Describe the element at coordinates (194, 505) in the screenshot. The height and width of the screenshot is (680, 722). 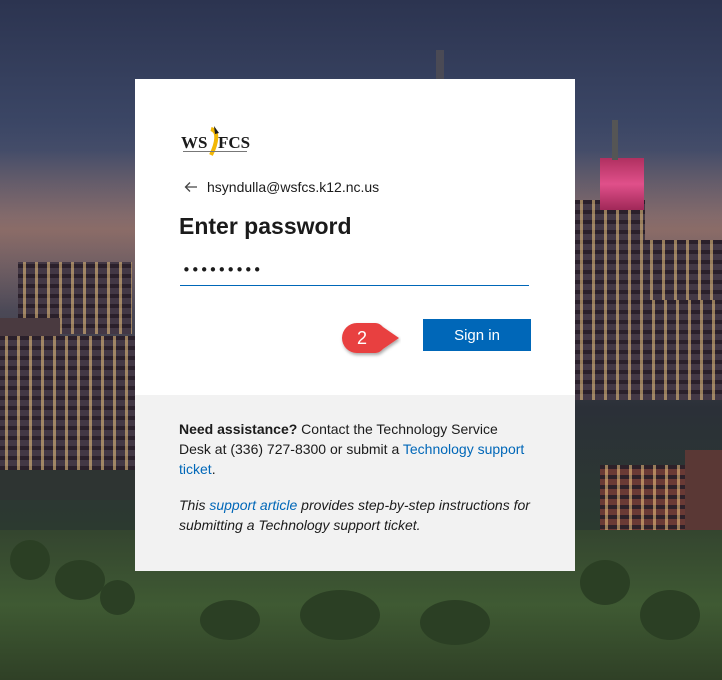
I see `note-prefix: This` at that location.